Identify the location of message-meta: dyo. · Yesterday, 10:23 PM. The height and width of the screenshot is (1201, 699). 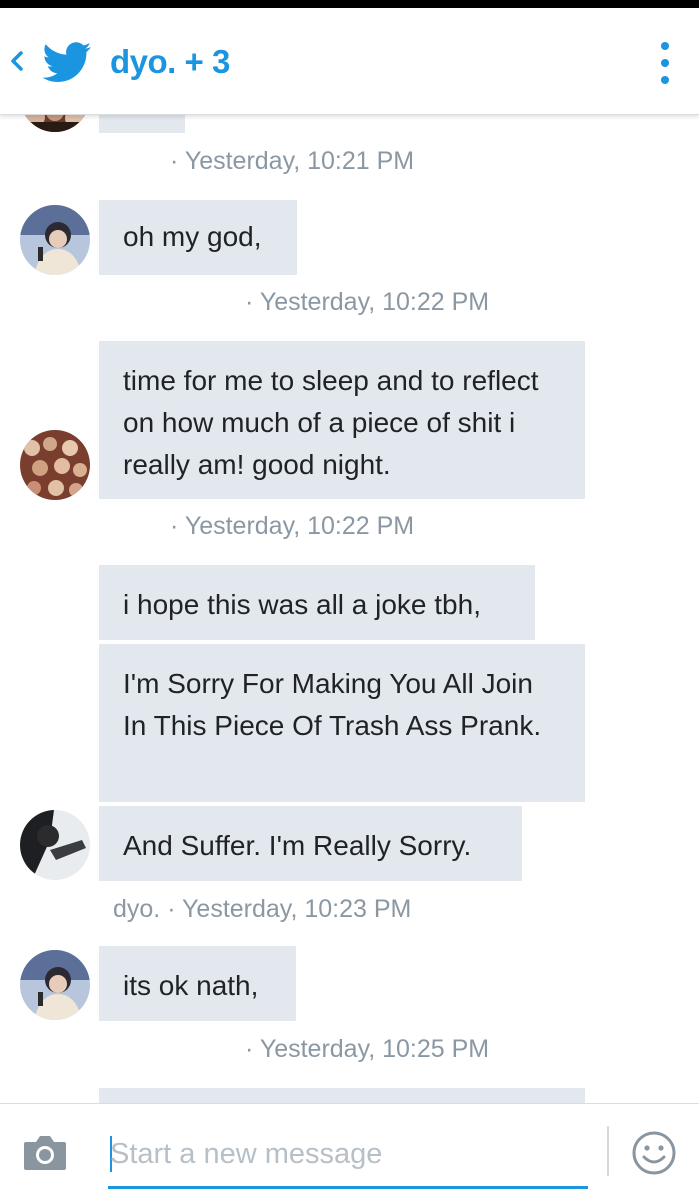
(262, 909).